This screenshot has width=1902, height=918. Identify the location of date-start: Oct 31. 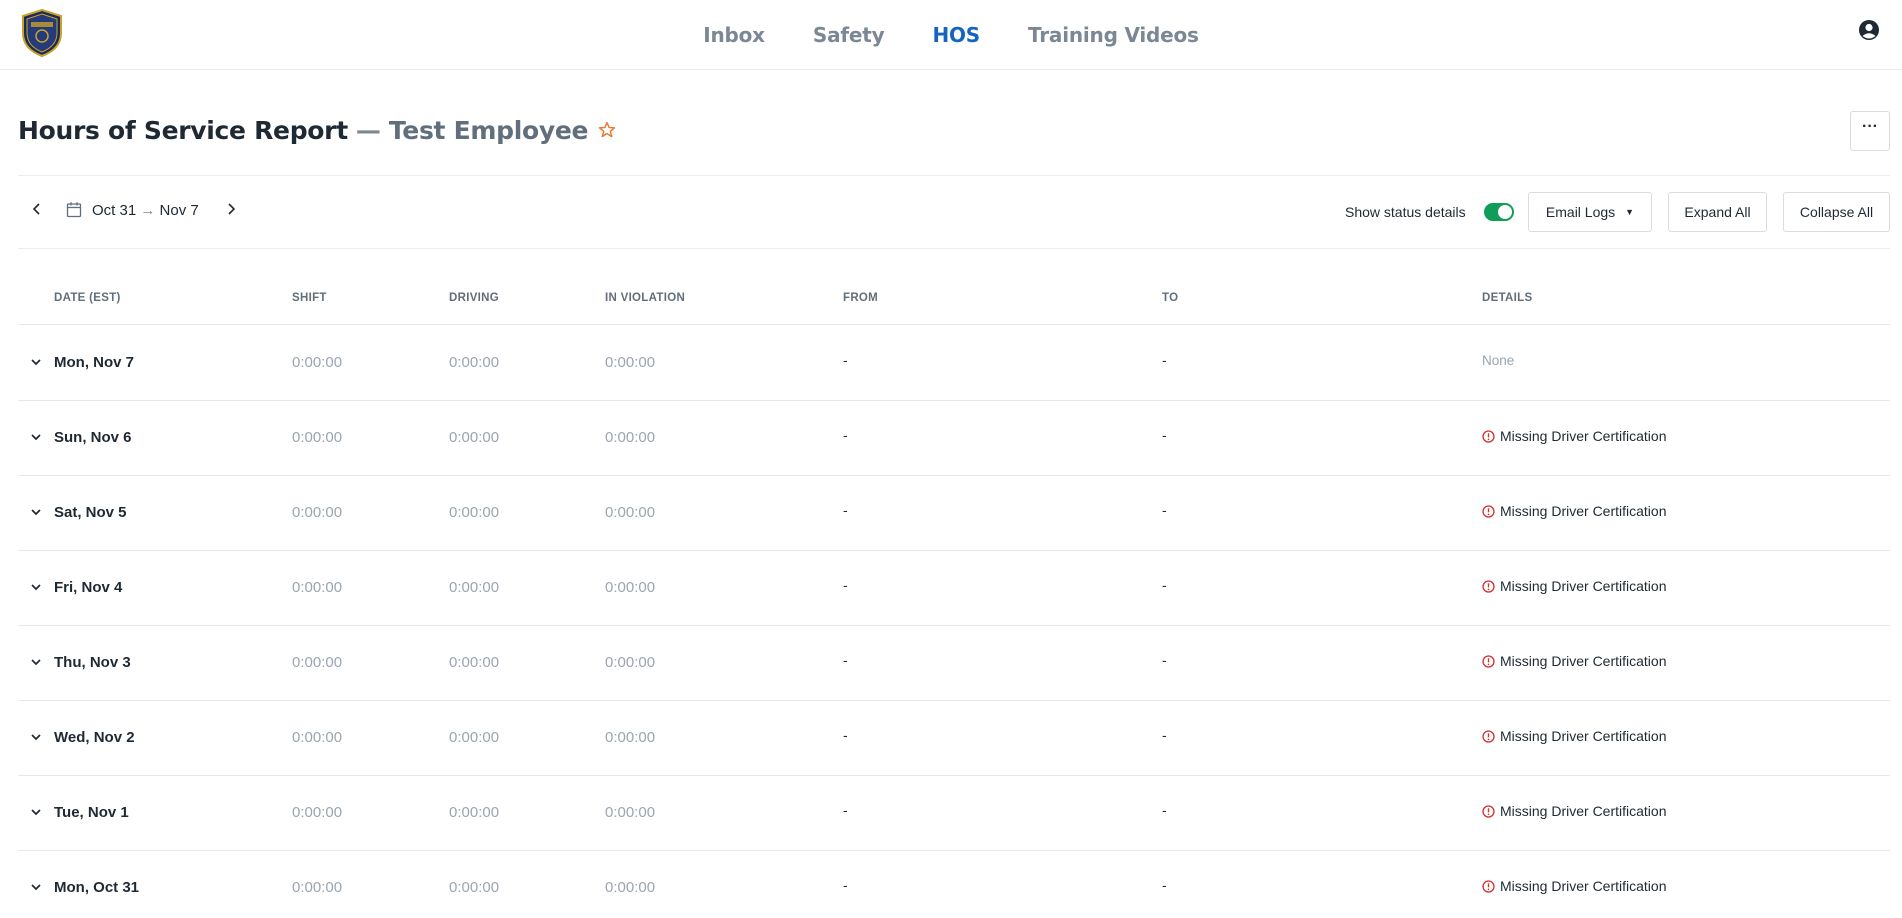
(114, 210).